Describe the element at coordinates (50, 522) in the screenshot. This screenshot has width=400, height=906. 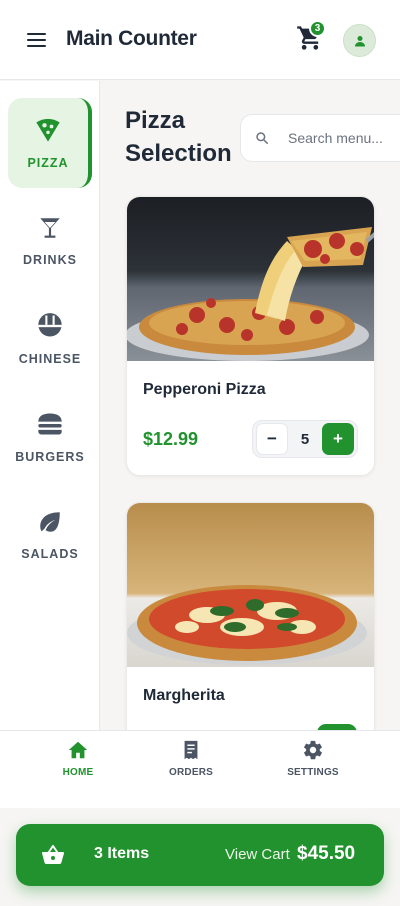
I see `leaf-icon` at that location.